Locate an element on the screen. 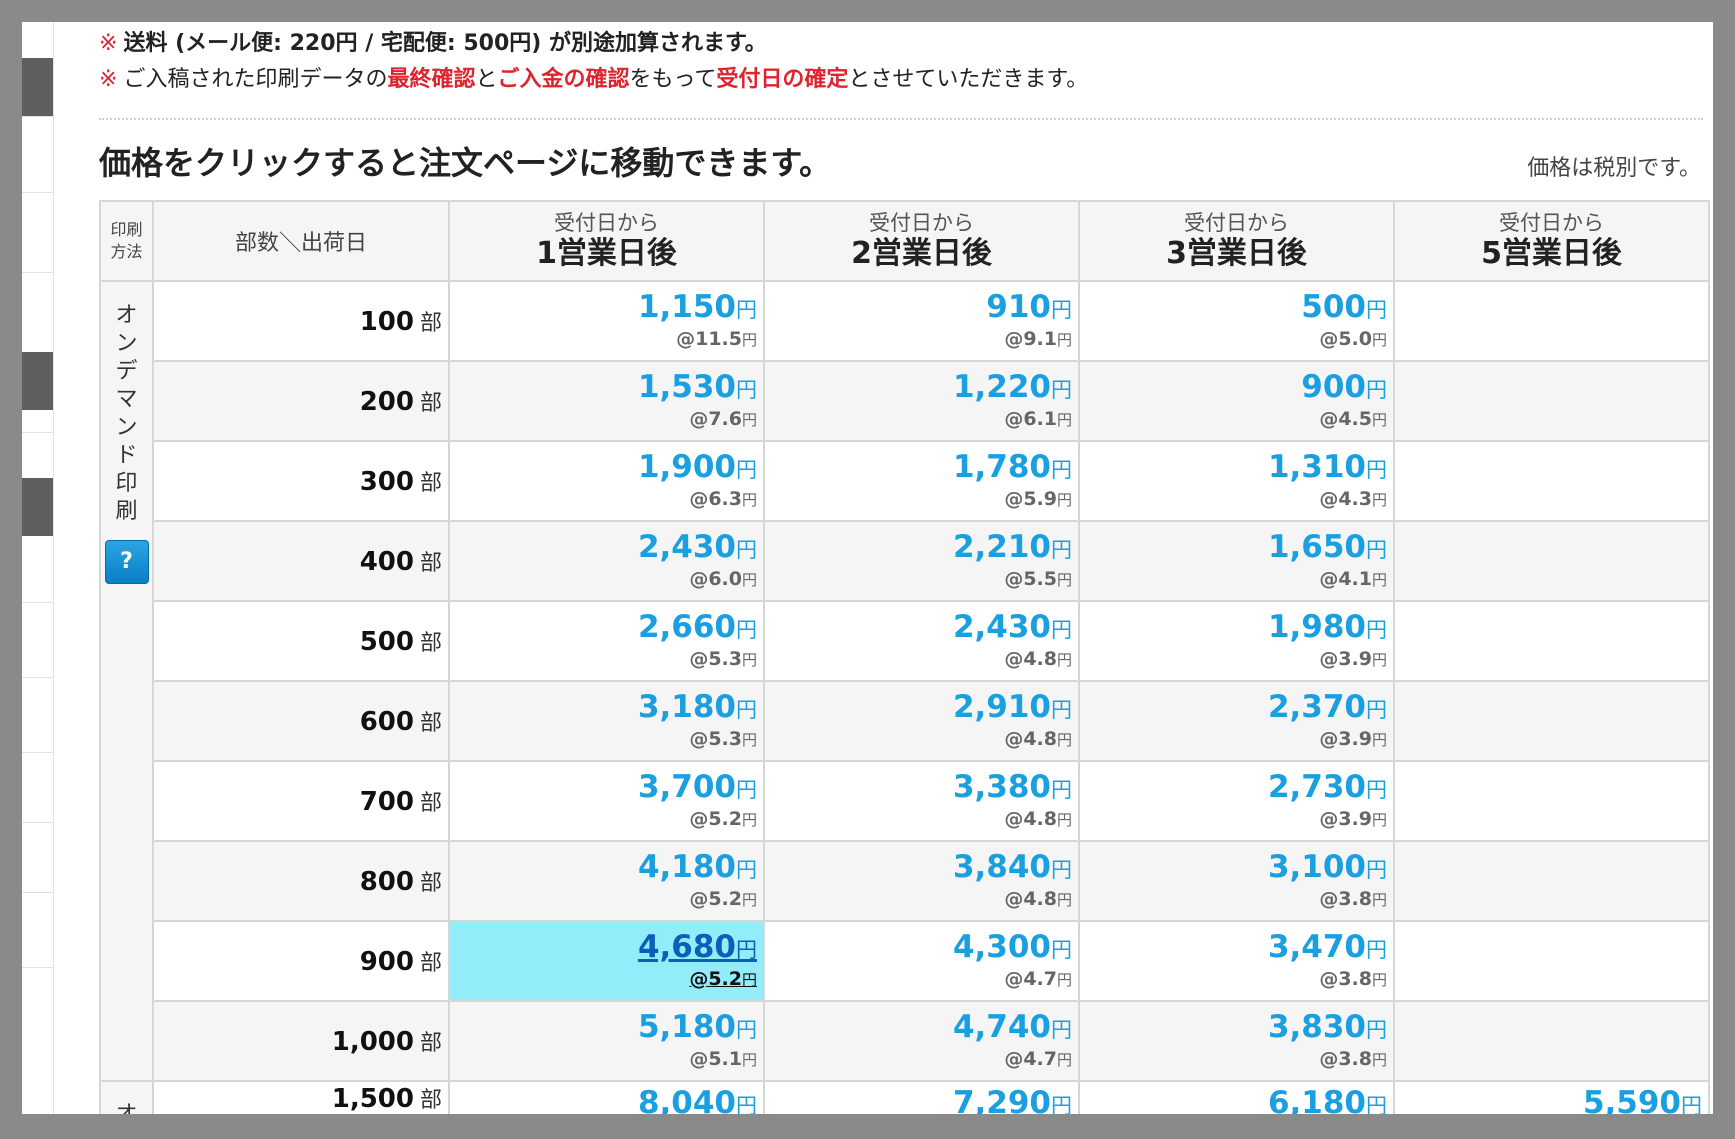  price-cell: 910円 @9.1円 is located at coordinates (921, 321).